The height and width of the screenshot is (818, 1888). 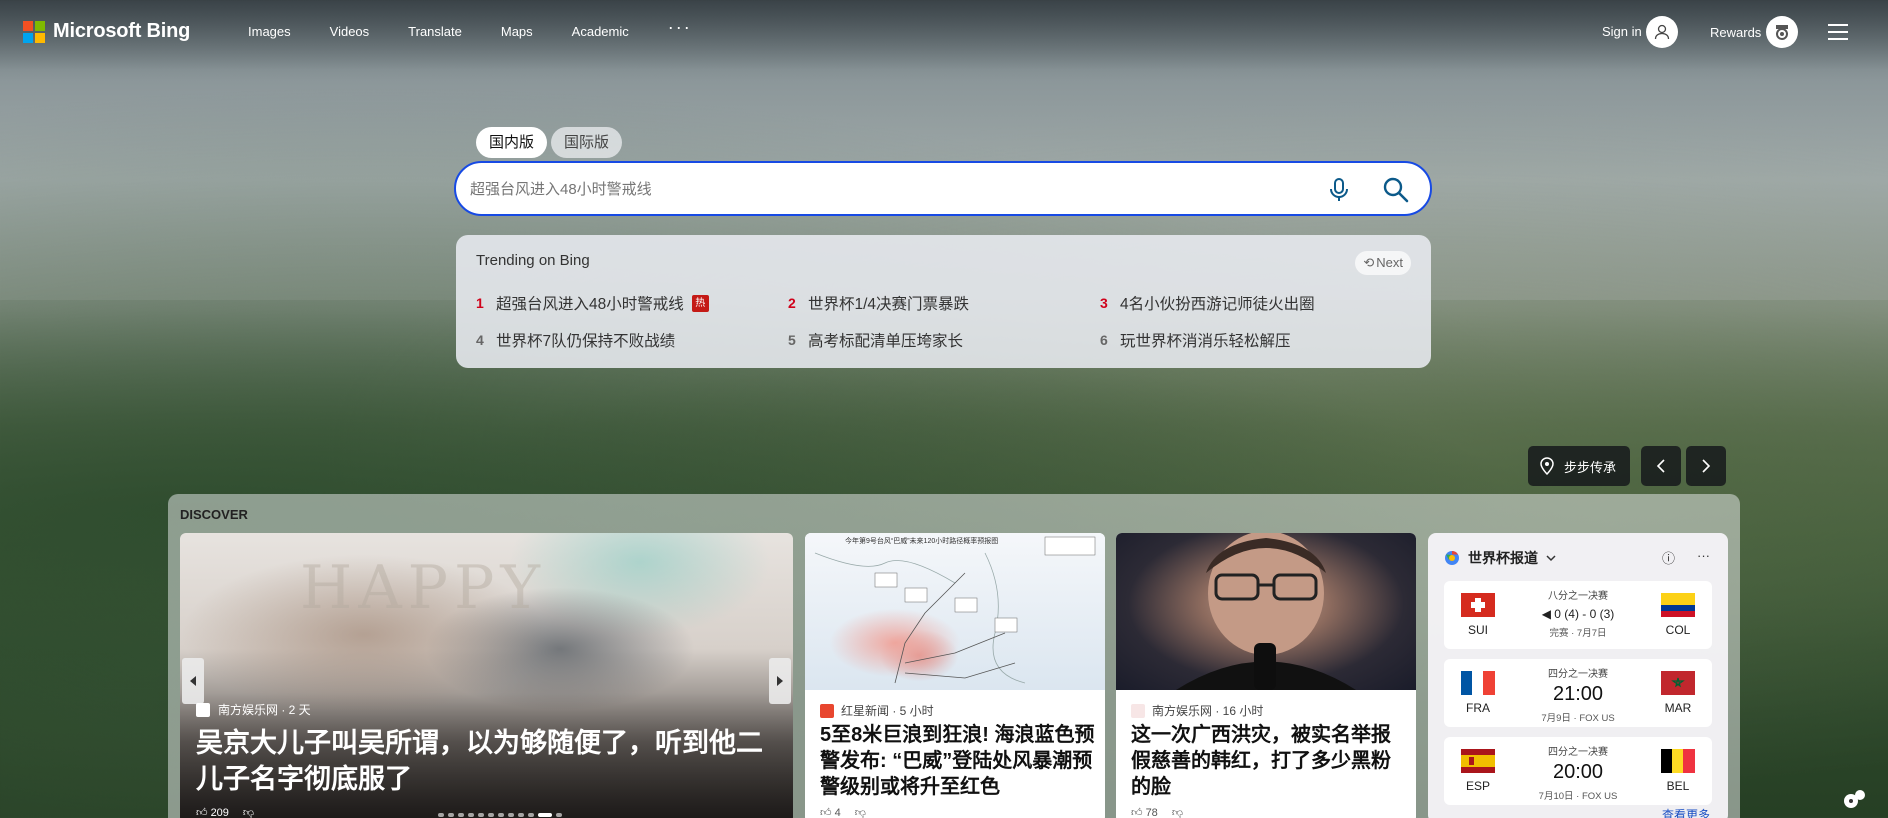 What do you see at coordinates (1477, 630) in the screenshot?
I see `home-team-code: SUI` at bounding box center [1477, 630].